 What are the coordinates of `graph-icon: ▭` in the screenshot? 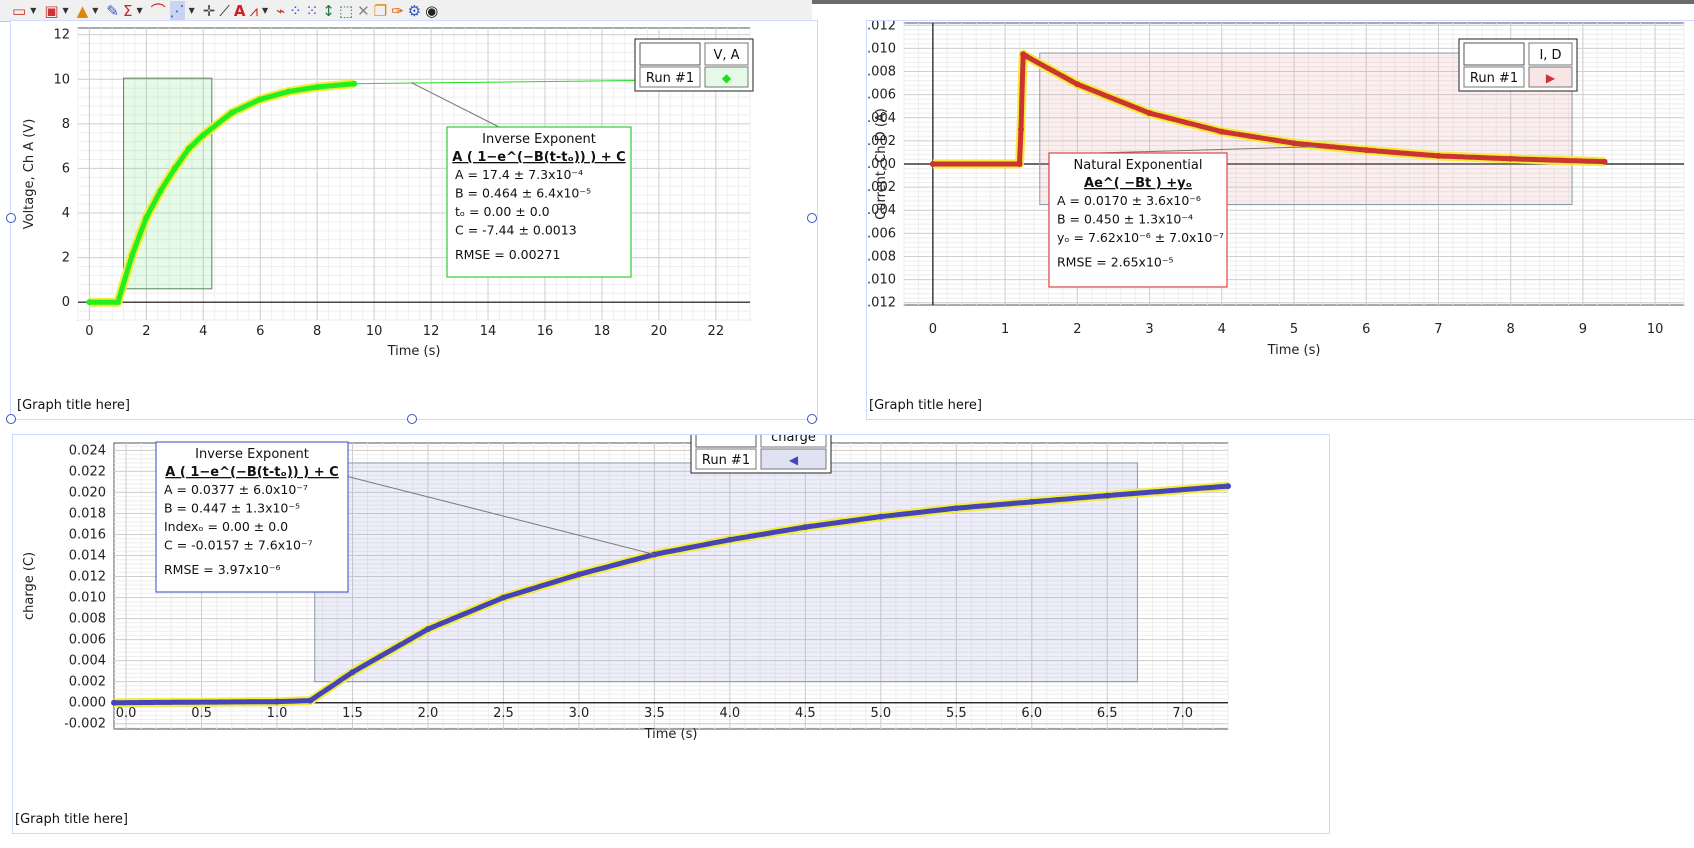 It's located at (19, 11).